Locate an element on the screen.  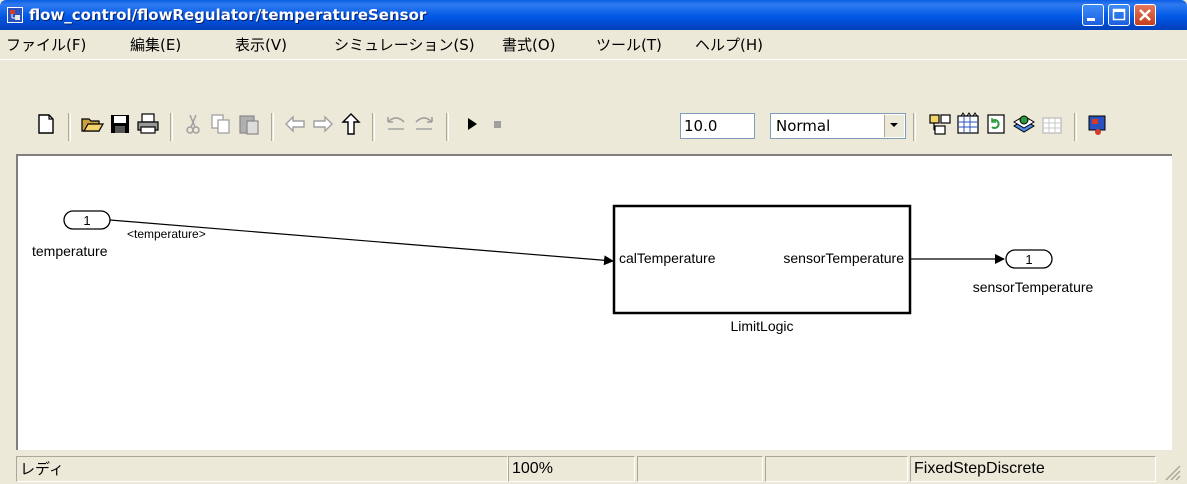
build-button is located at coordinates (940, 124).